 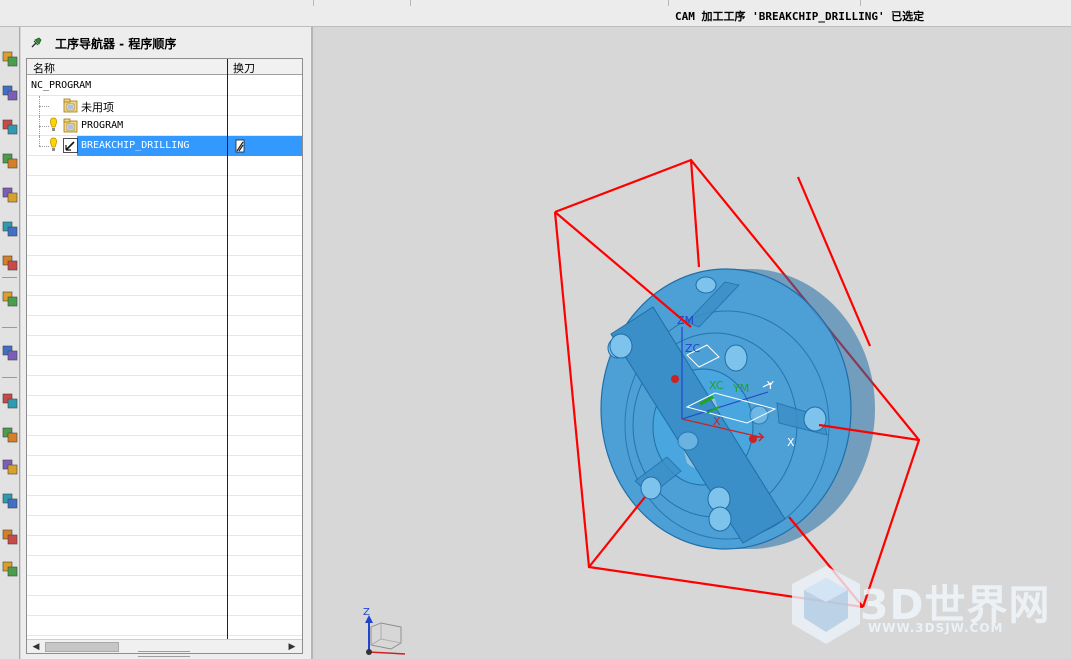 I want to click on axis-label-y: Y, so click(x=770, y=385).